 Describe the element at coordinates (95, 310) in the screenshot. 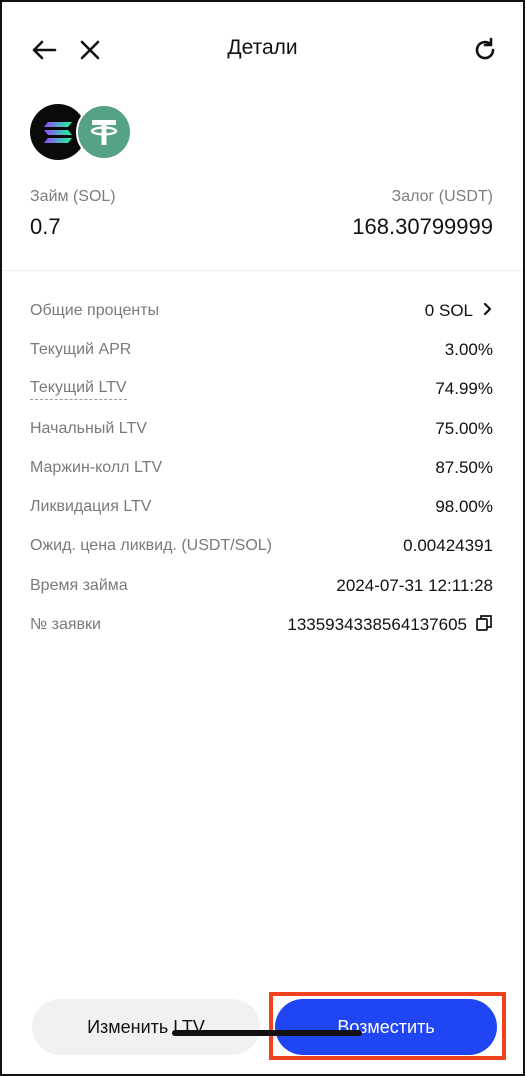

I see `detail-label: Общие проценты` at that location.